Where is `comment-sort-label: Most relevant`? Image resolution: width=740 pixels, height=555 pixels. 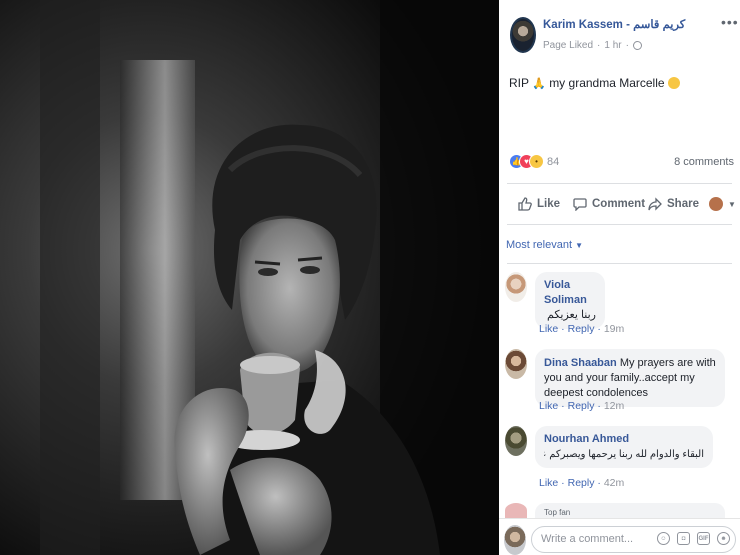 comment-sort-label: Most relevant is located at coordinates (539, 245).